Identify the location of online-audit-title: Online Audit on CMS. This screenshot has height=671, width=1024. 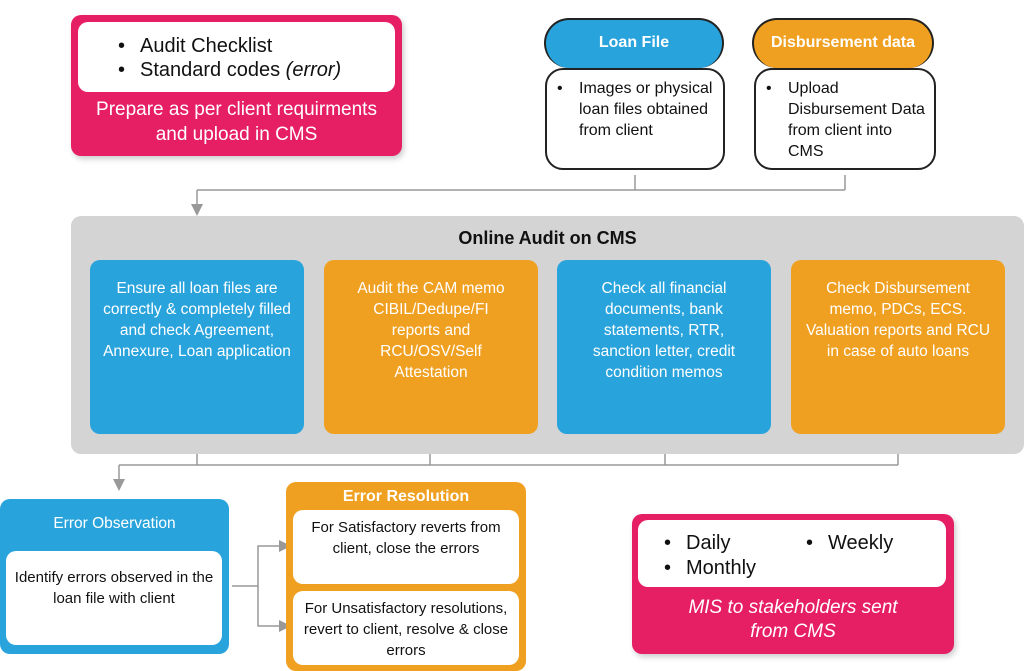
(547, 238).